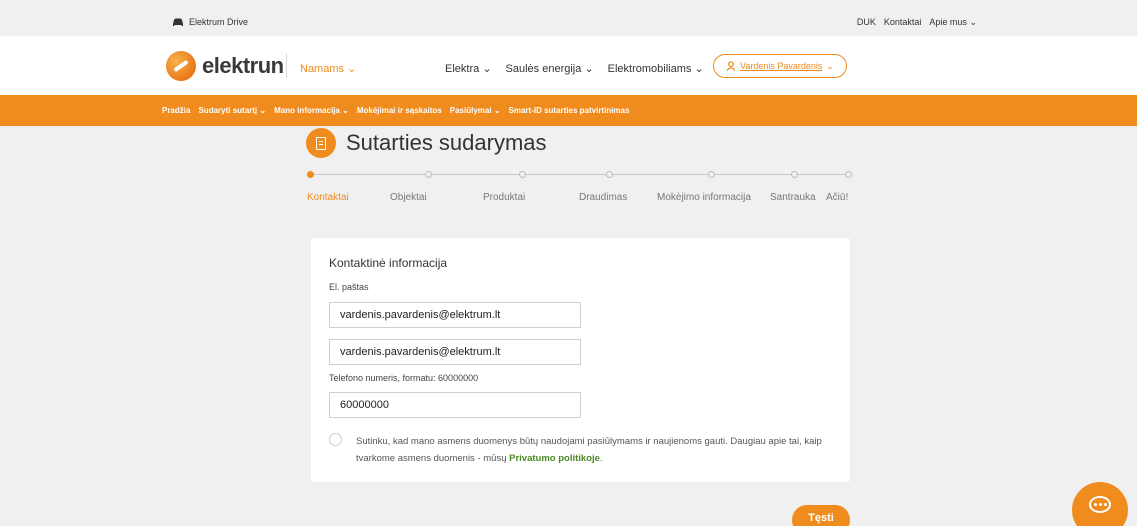 The height and width of the screenshot is (526, 1137). Describe the element at coordinates (322, 69) in the screenshot. I see `segment-label: Namams` at that location.